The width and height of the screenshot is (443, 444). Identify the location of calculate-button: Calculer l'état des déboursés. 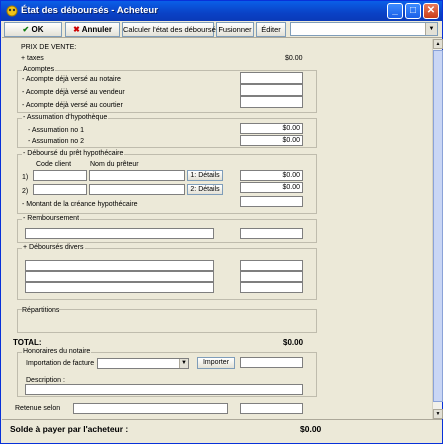
(171, 29).